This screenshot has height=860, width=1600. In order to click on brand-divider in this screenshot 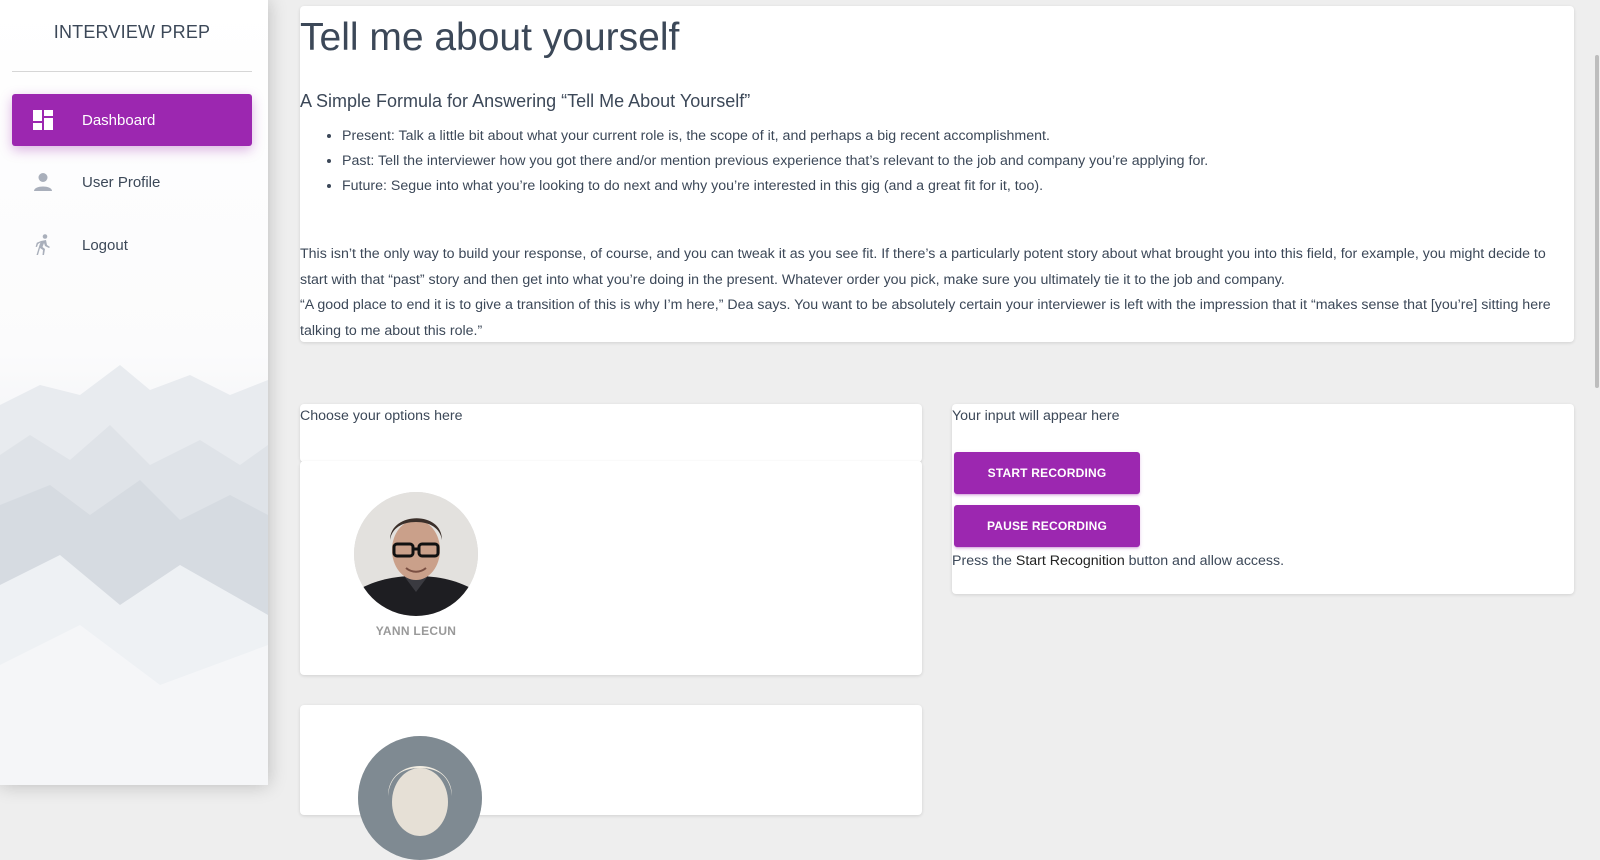, I will do `click(132, 71)`.